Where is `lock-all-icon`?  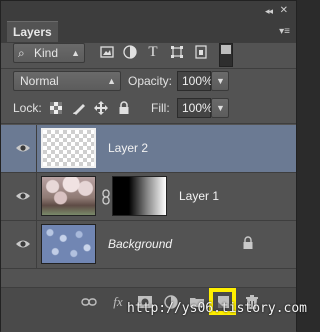 lock-all-icon is located at coordinates (124, 108).